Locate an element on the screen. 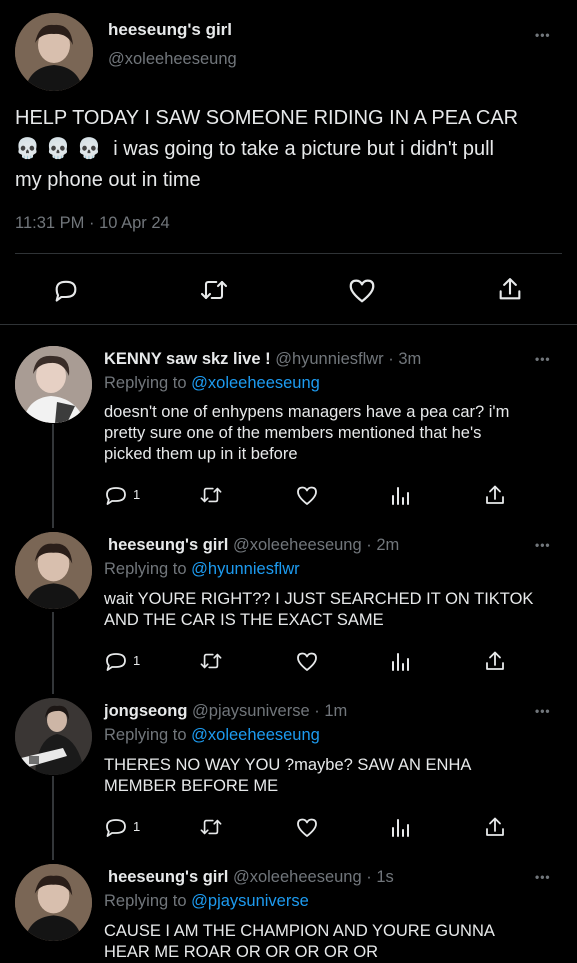 The image size is (577, 963). reply-time: · 2m is located at coordinates (382, 545).